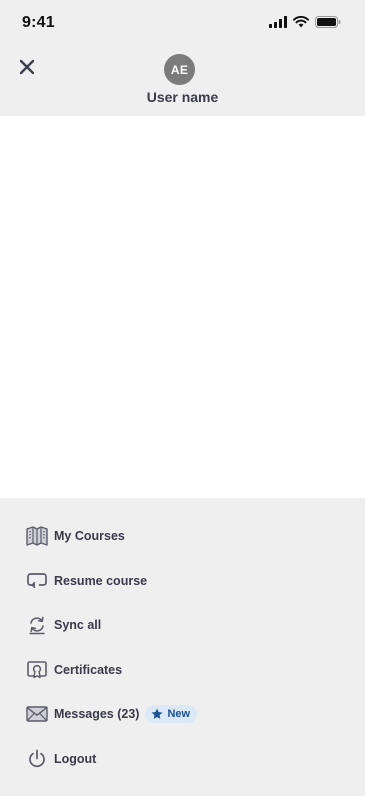  What do you see at coordinates (89, 536) in the screenshot?
I see `menu-item-label: My Courses` at bounding box center [89, 536].